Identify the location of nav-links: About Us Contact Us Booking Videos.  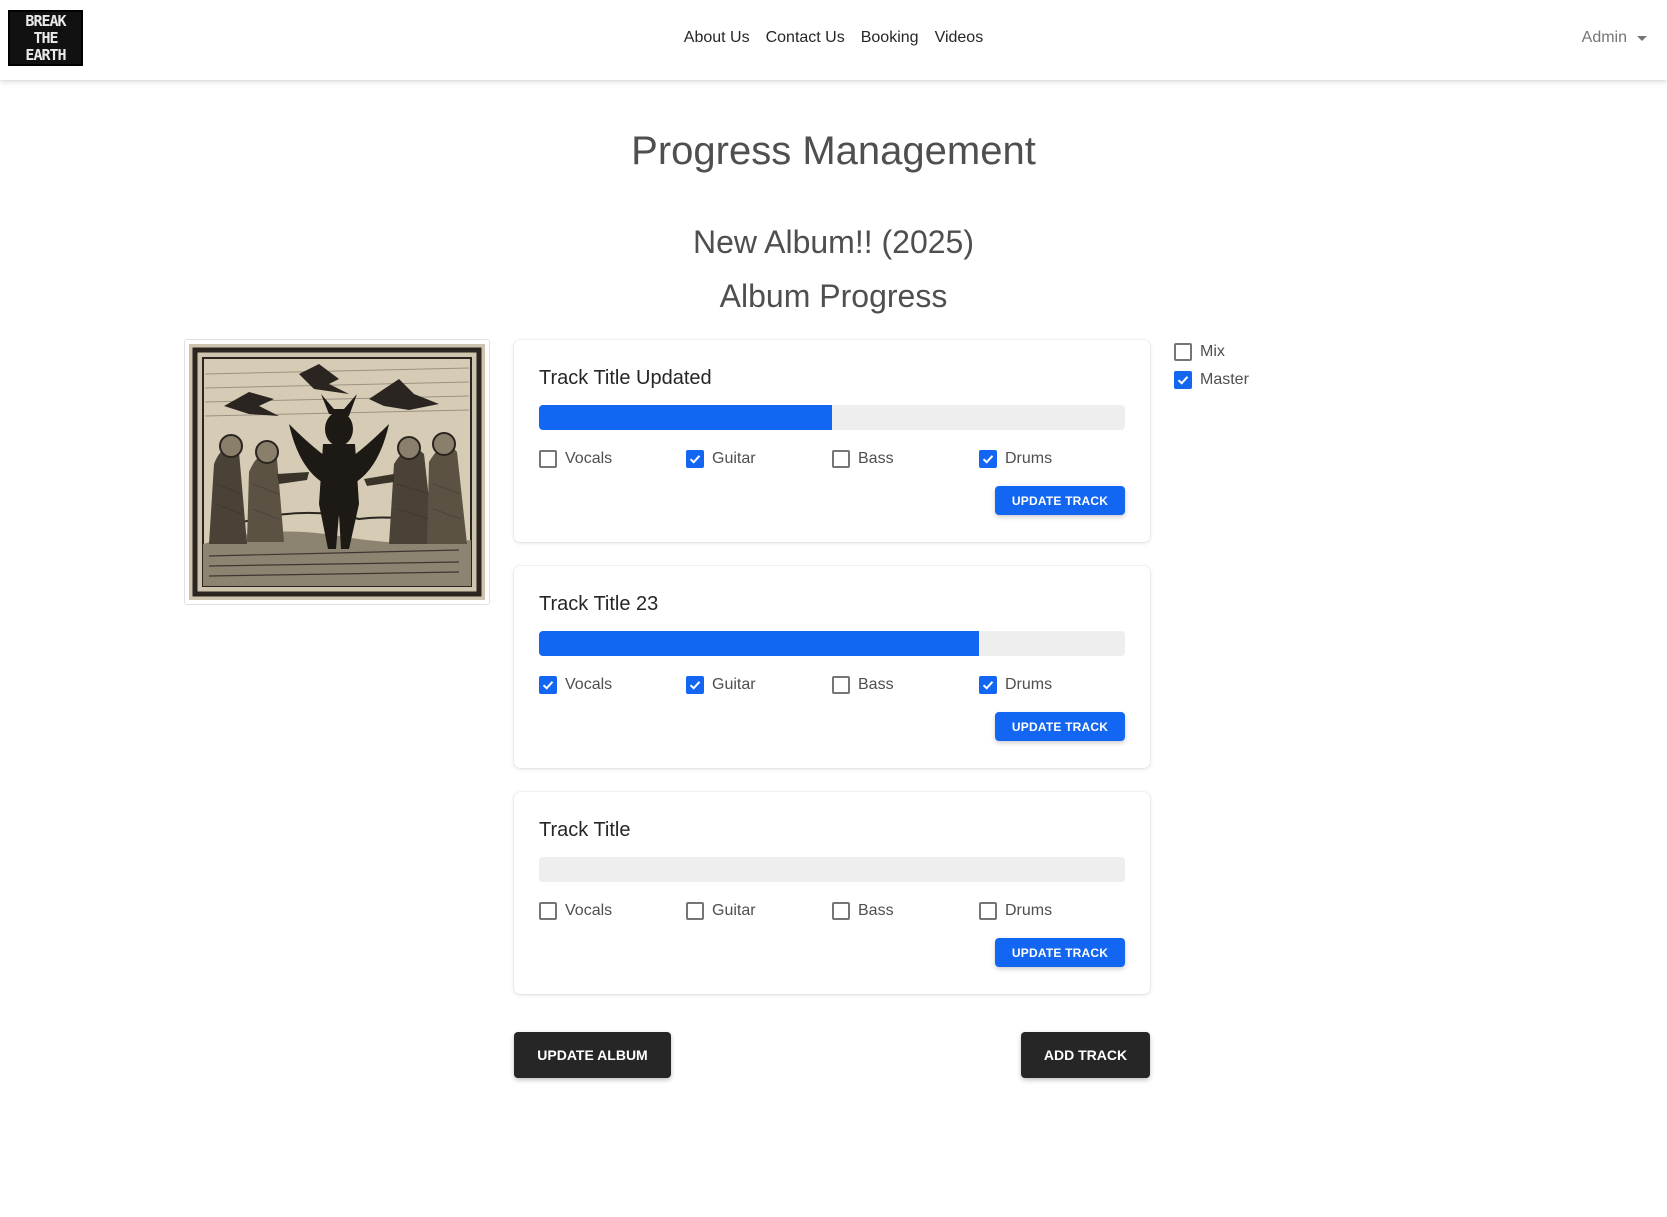
(833, 38).